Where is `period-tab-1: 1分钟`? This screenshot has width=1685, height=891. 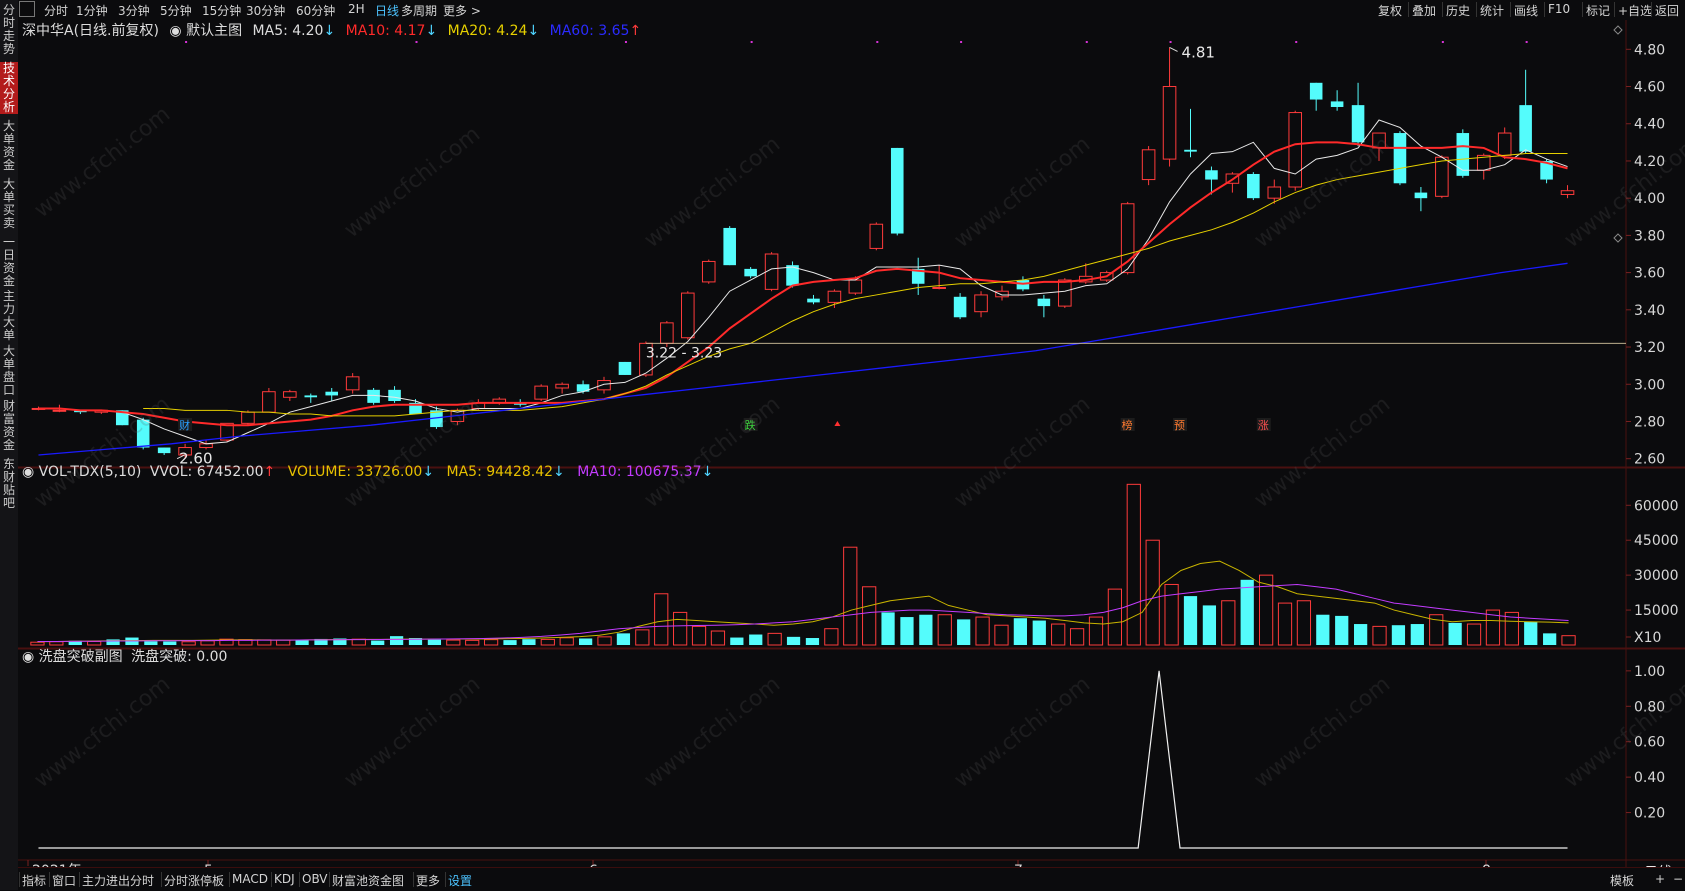
period-tab-1: 1分钟 is located at coordinates (92, 10).